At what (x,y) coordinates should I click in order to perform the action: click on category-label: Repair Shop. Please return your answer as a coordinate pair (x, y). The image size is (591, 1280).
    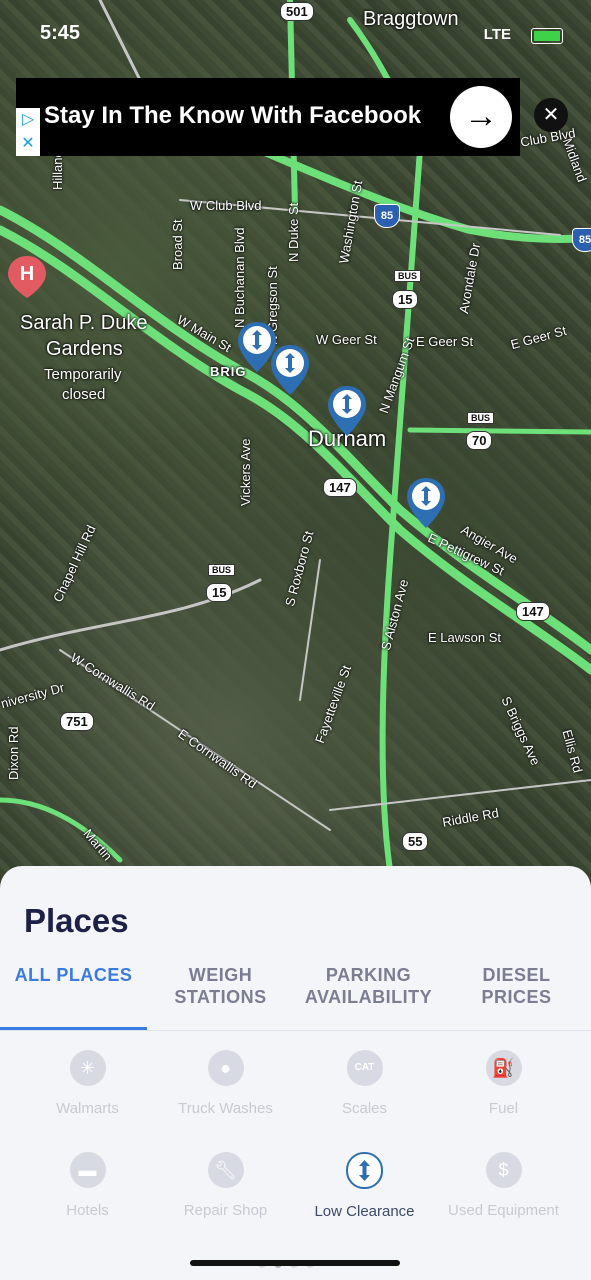
    Looking at the image, I should click on (225, 1210).